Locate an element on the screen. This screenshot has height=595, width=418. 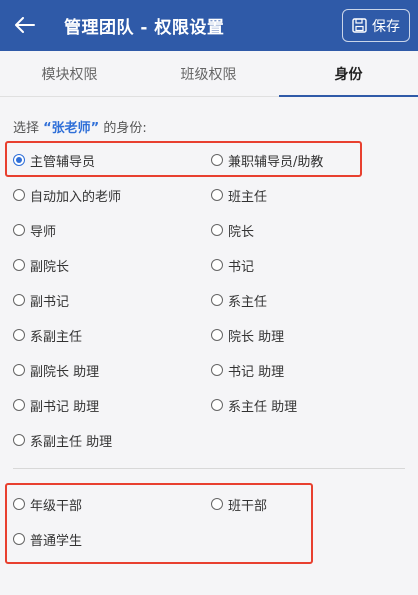
role-option-auto-joined-teacher: 自动加入的老师 is located at coordinates (67, 195).